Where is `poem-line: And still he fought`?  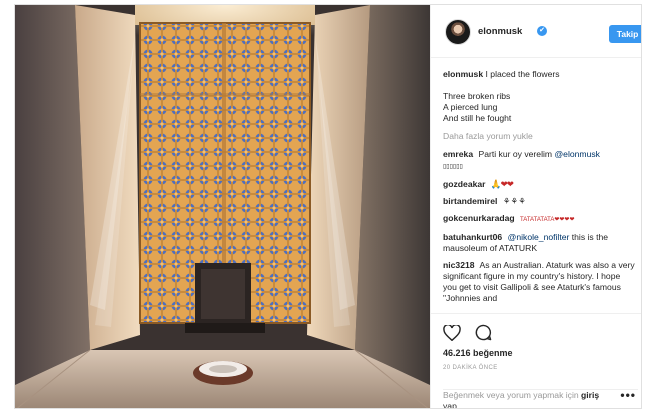
poem-line: And still he fought is located at coordinates (477, 118).